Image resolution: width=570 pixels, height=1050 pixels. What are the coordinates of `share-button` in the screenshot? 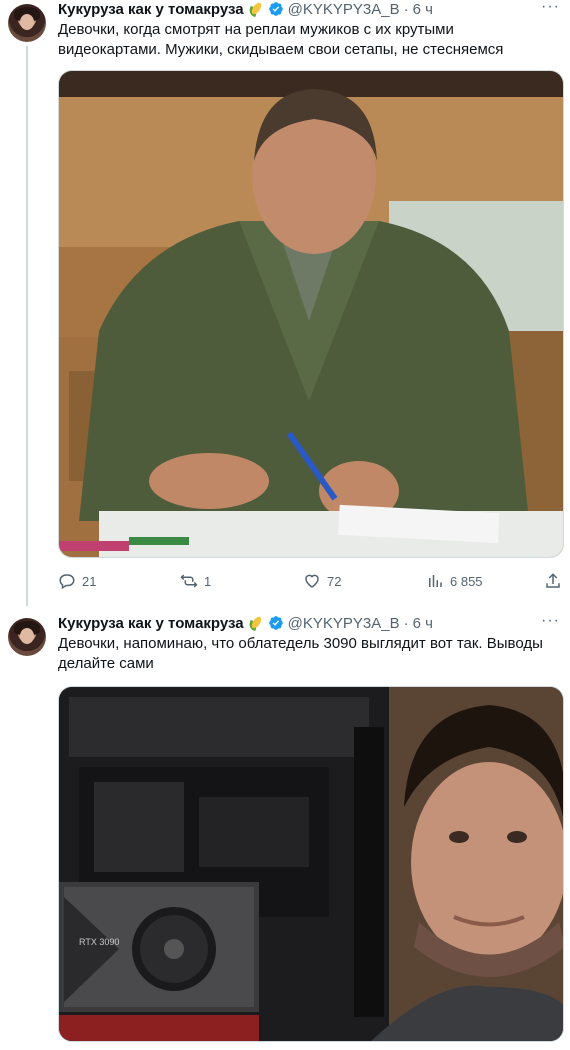 It's located at (553, 581).